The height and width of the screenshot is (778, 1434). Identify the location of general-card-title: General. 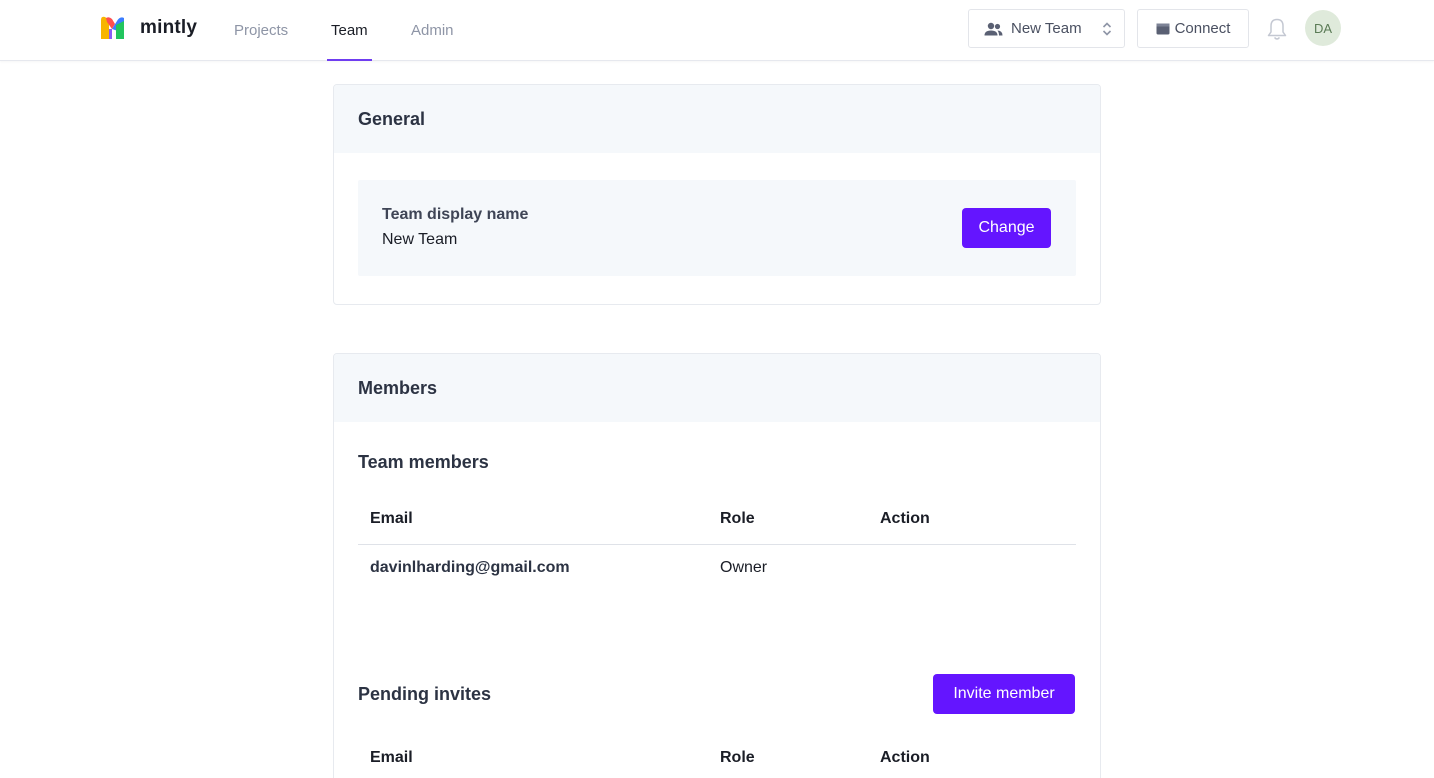
(717, 119).